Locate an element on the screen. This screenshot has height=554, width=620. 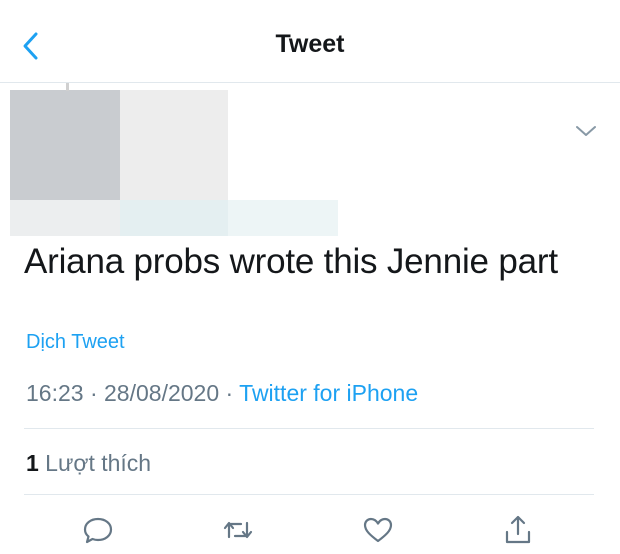
like-label: Lượt thích is located at coordinates (95, 463).